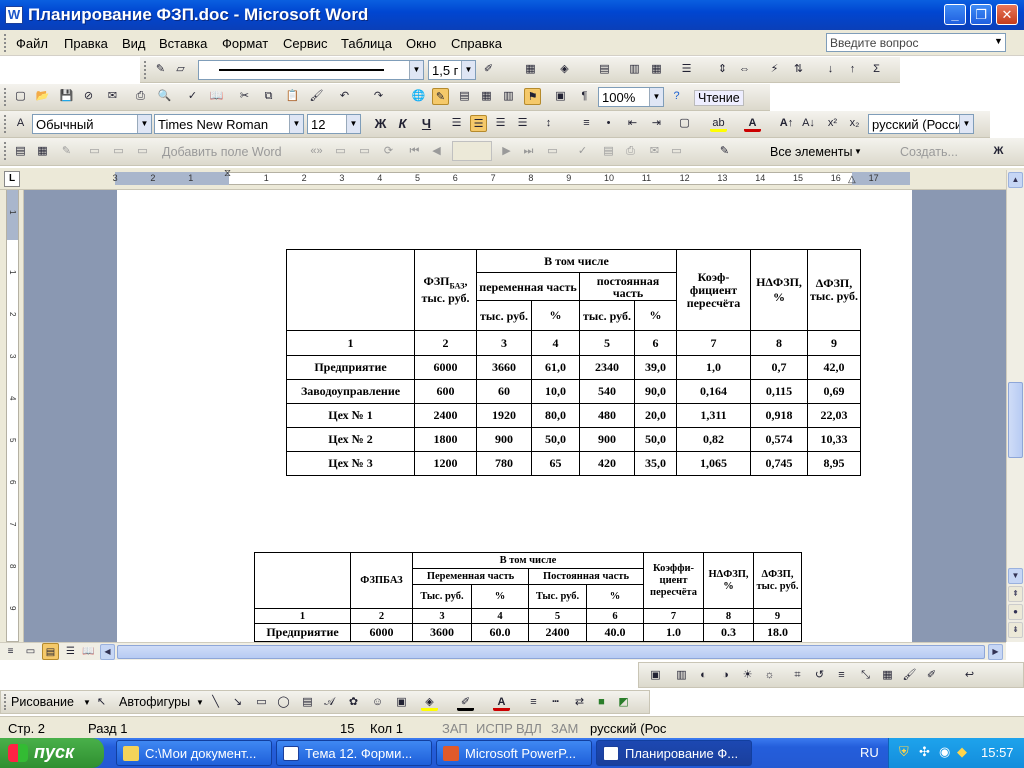 The image size is (1024, 768). I want to click on less-brightness-icon: ☼, so click(769, 675).